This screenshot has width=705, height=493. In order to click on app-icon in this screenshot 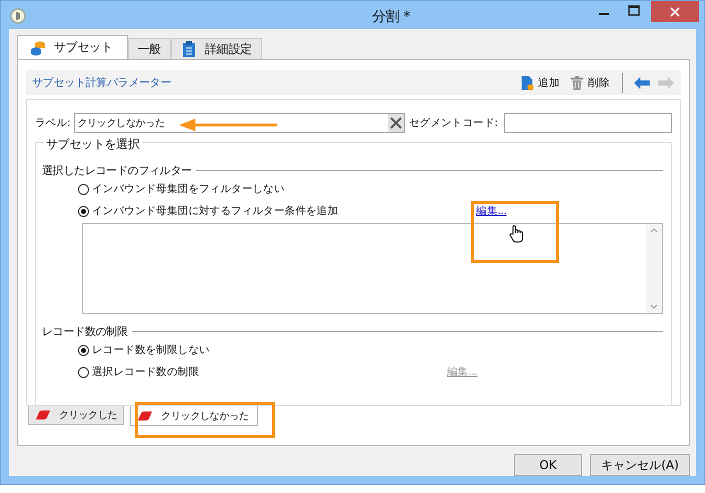, I will do `click(18, 16)`.